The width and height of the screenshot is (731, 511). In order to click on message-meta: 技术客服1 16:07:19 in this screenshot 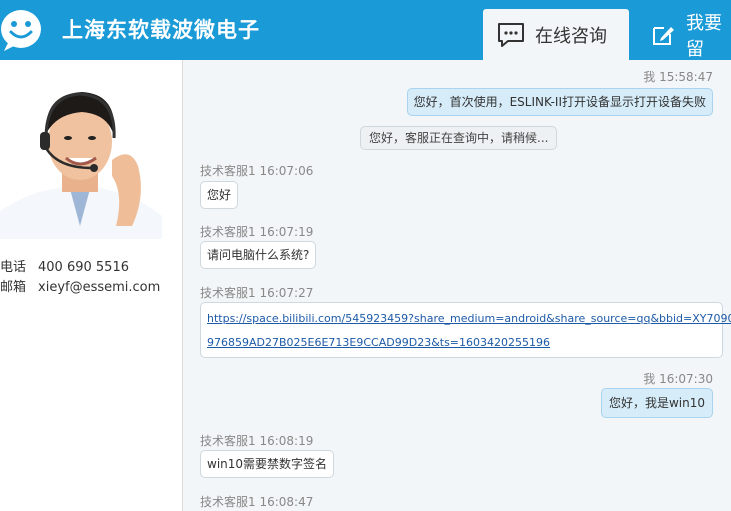, I will do `click(256, 231)`.